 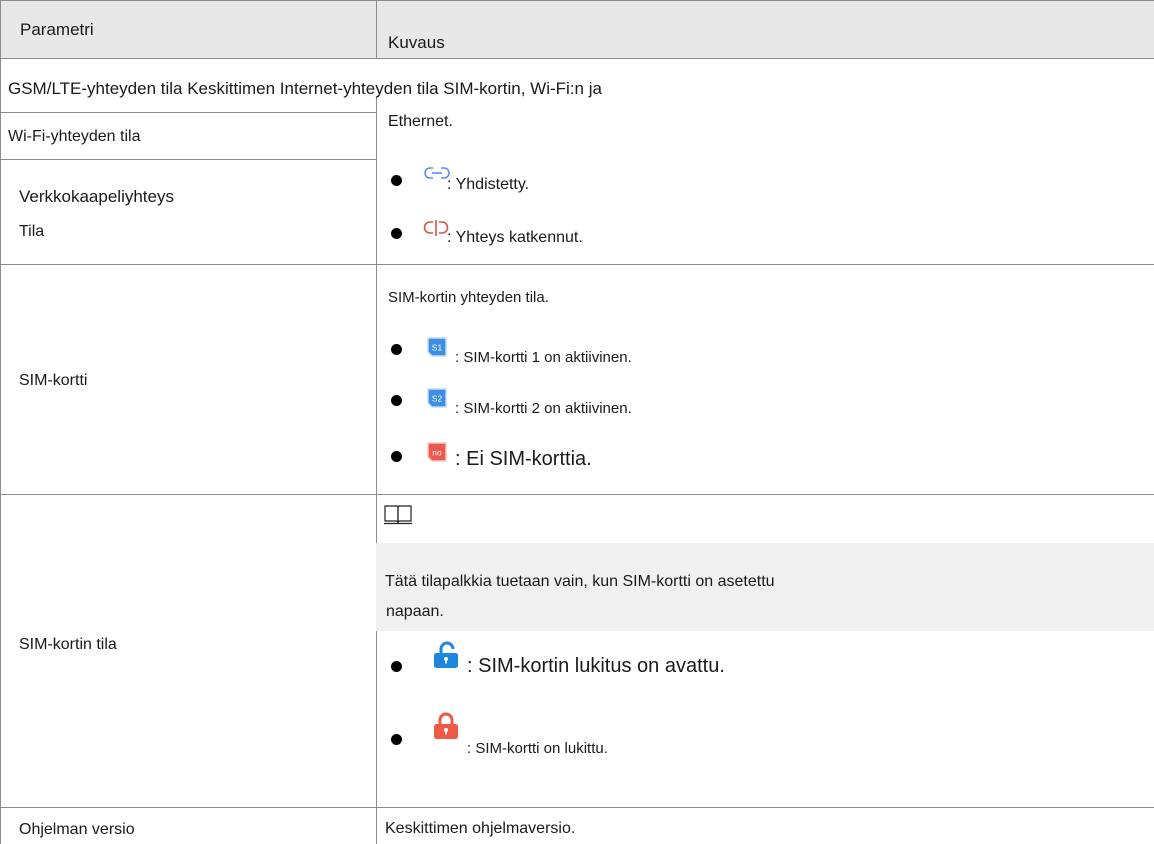 I want to click on unlocked-padlock-icon, so click(x=446, y=654).